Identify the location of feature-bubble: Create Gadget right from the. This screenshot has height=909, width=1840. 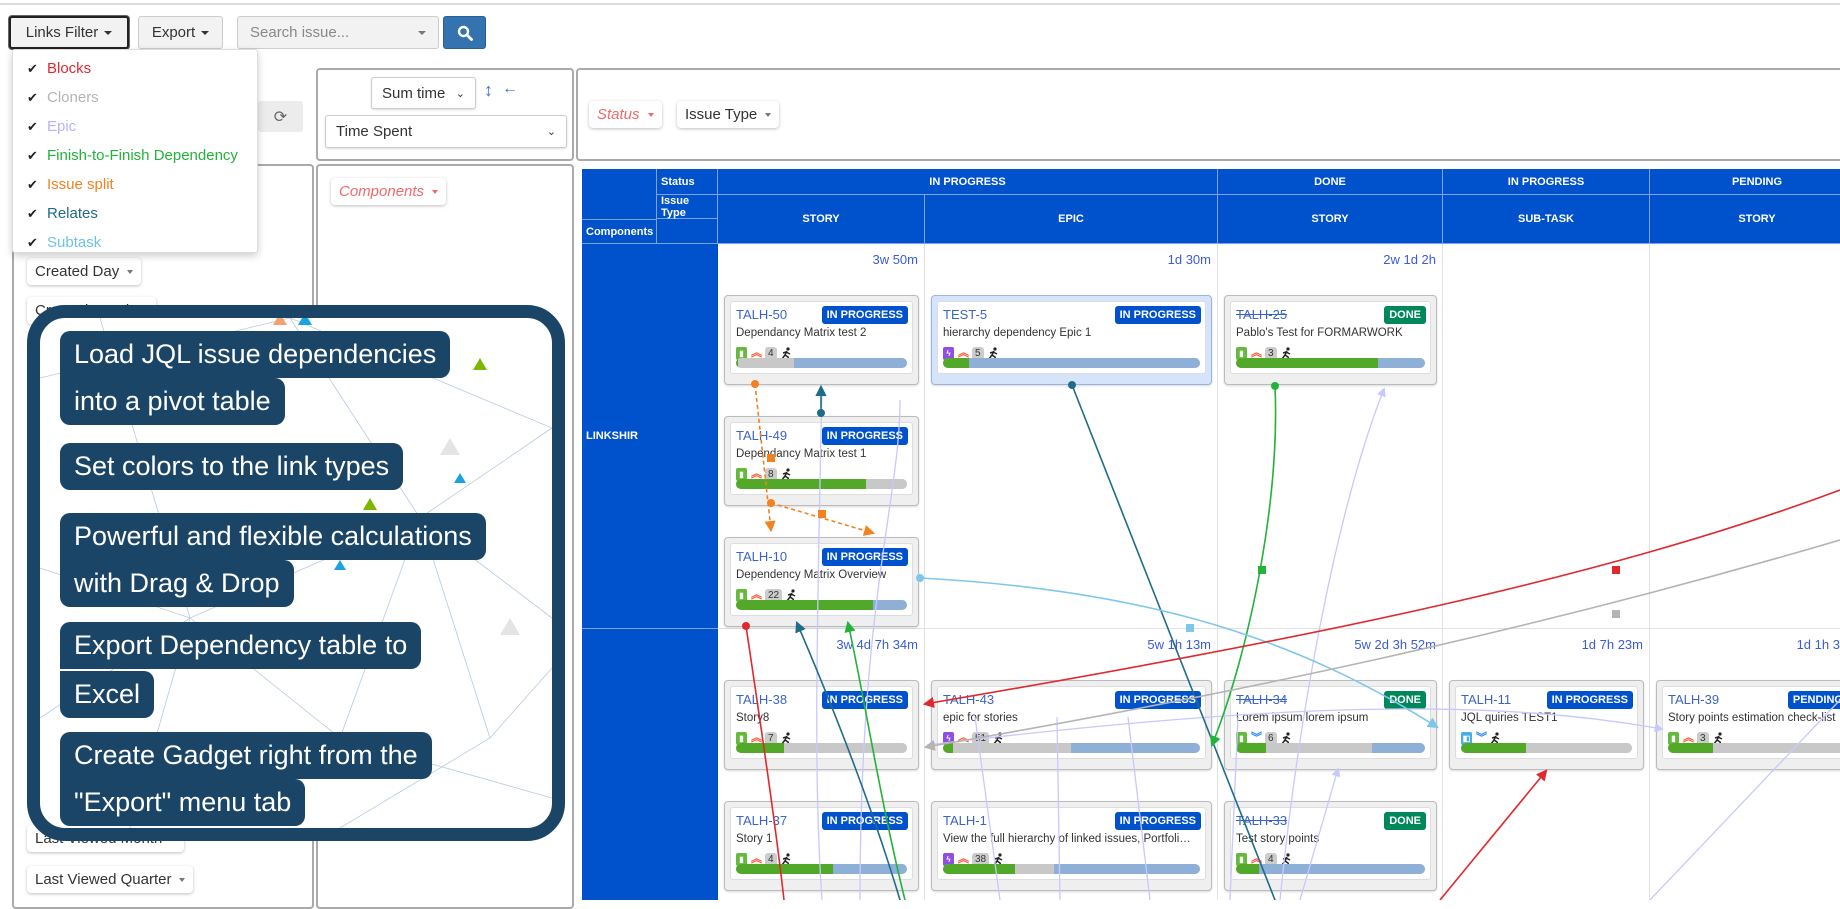
(246, 755).